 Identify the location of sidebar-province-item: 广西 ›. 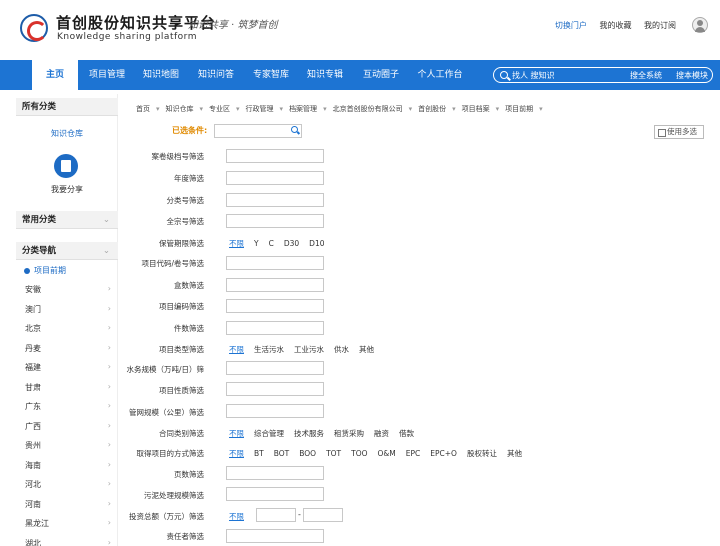
(70, 426).